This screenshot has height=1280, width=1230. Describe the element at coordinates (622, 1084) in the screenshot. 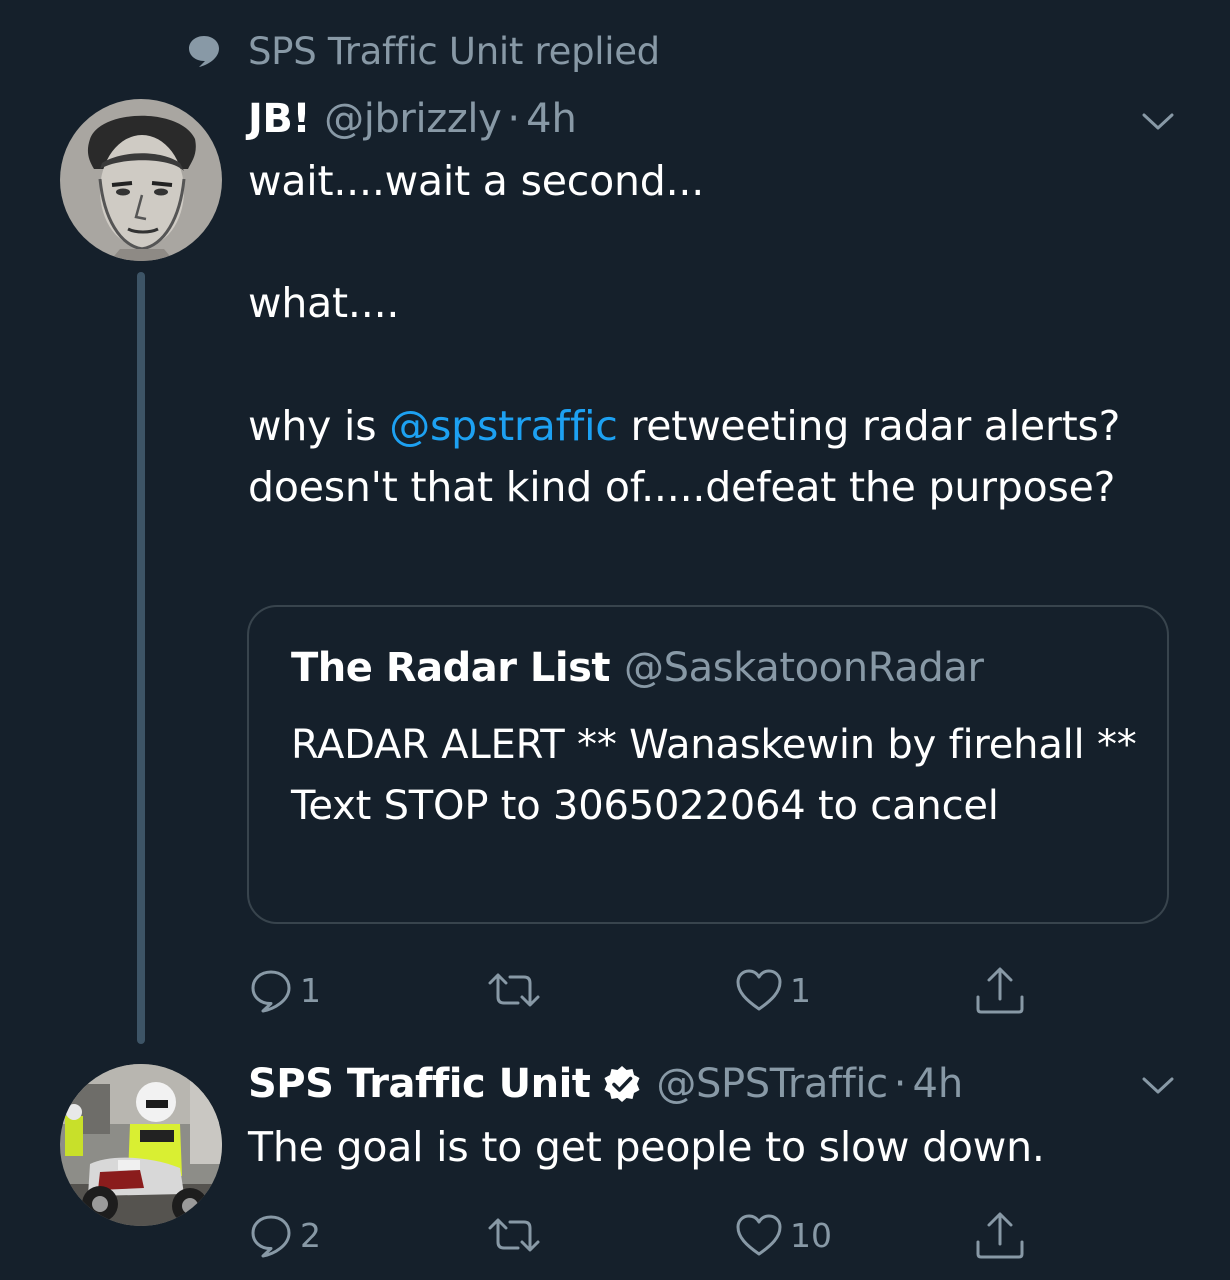

I see `verified-badge-icon` at that location.